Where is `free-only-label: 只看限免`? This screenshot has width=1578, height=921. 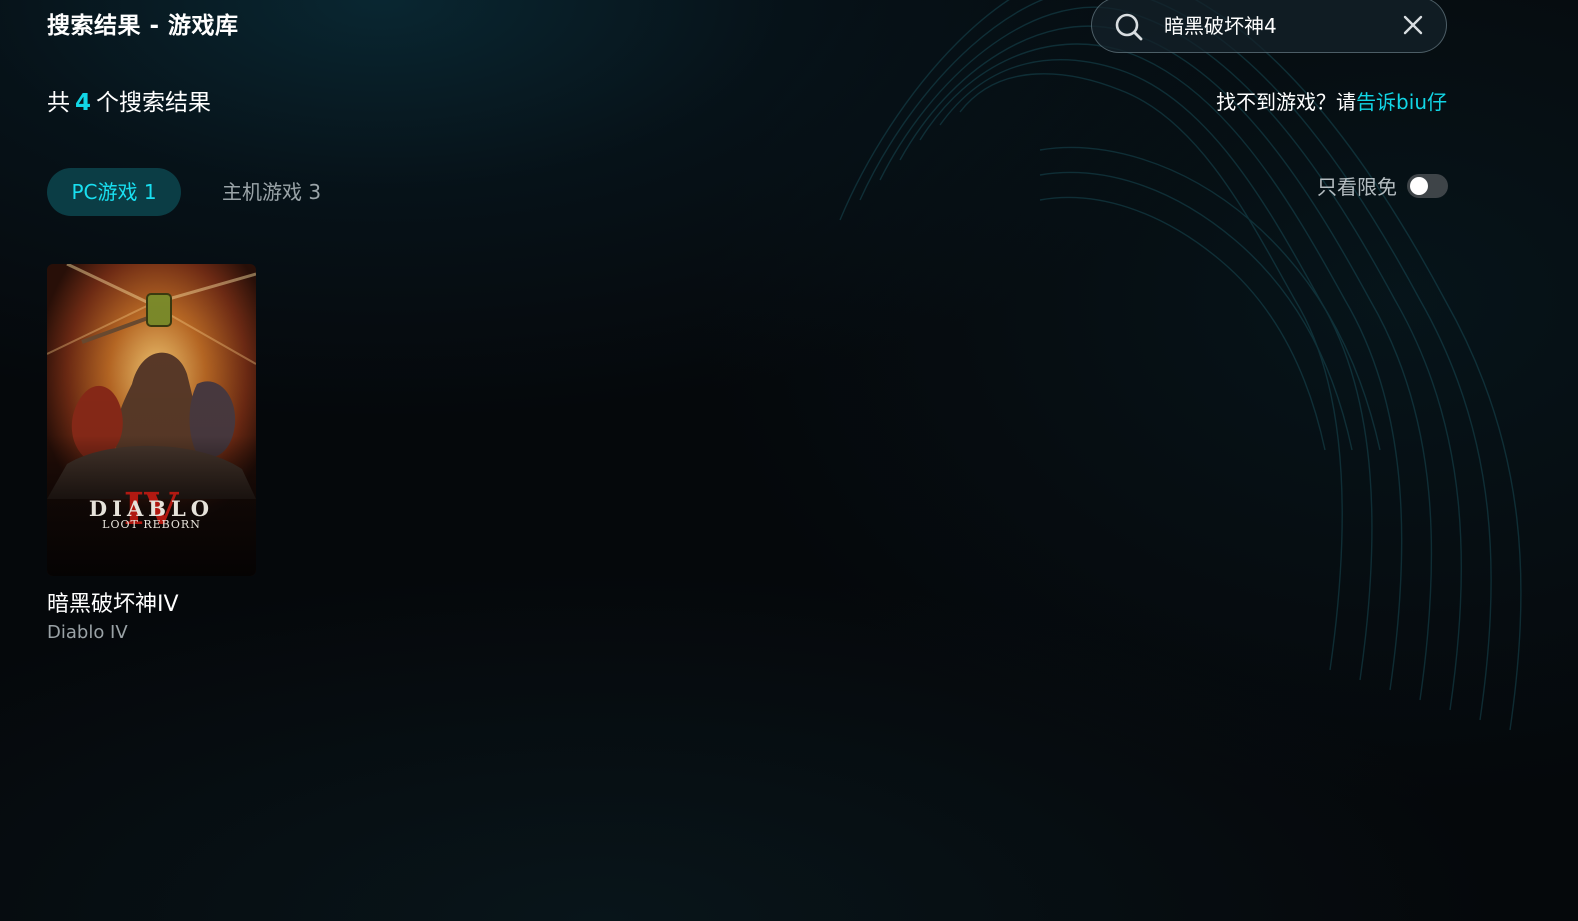
free-only-label: 只看限免 is located at coordinates (1357, 187).